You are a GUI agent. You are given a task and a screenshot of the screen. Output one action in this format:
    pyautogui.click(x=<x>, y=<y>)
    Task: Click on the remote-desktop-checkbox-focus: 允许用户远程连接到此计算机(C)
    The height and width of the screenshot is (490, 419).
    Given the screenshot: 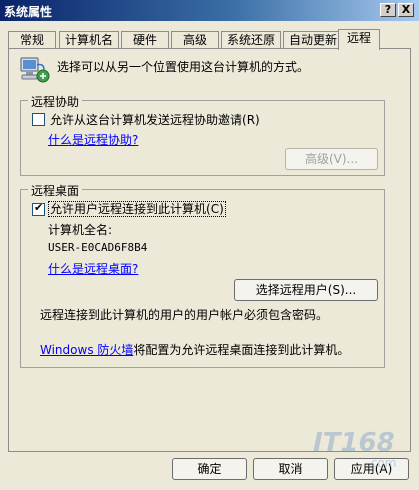 What is the action you would take?
    pyautogui.click(x=137, y=209)
    